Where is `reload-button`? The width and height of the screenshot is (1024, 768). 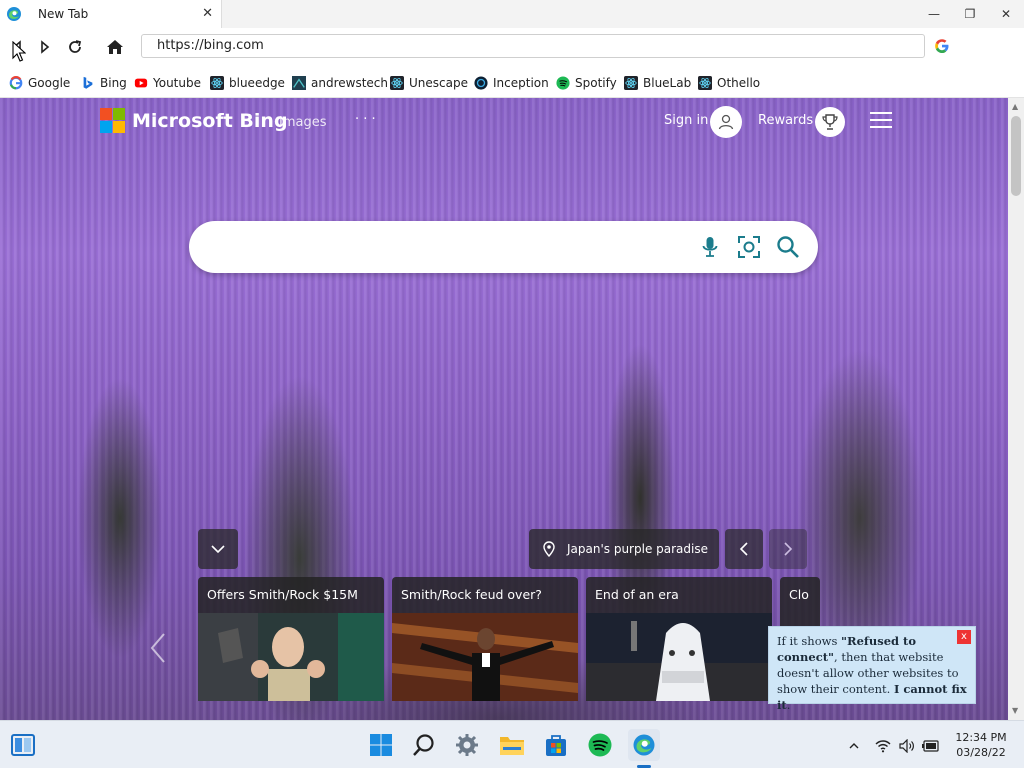 reload-button is located at coordinates (75, 47).